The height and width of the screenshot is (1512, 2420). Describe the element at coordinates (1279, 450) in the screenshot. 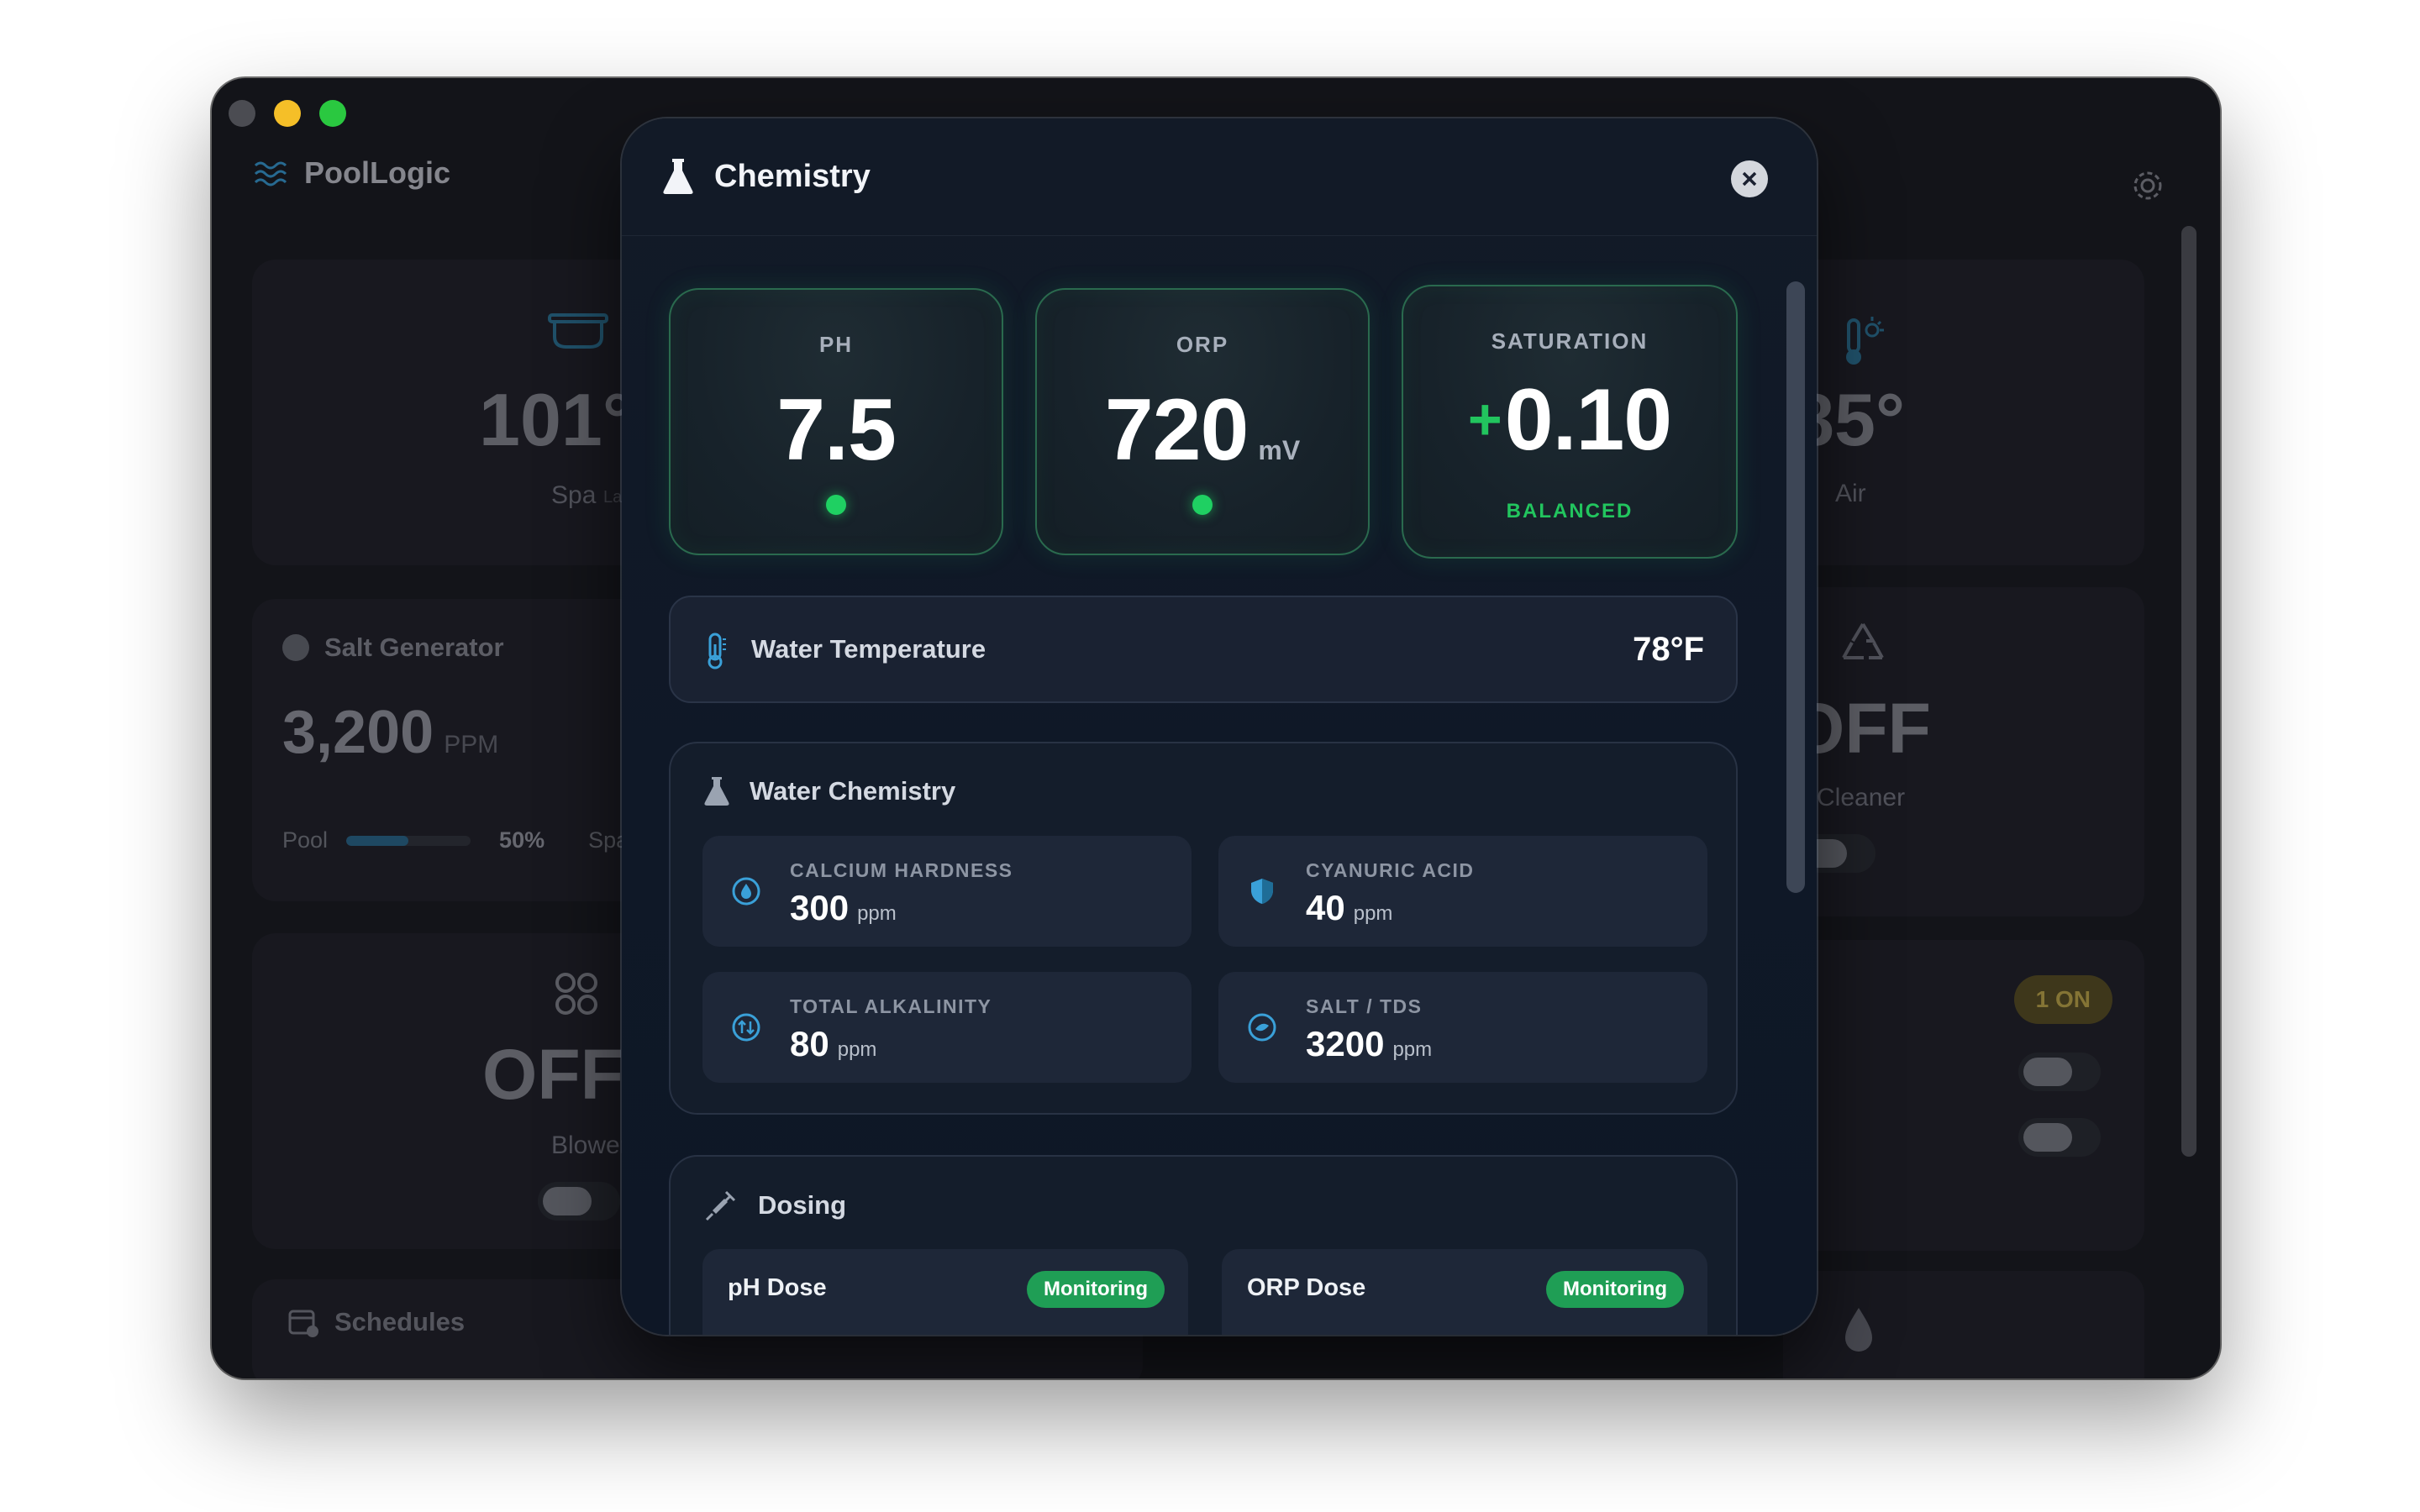

I see `orp-unit: mV` at that location.